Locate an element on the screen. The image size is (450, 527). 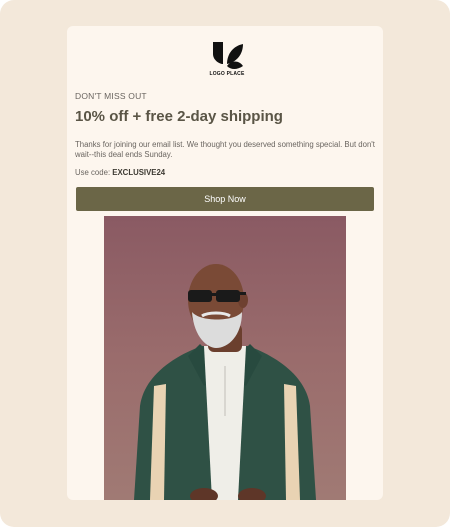
leaf-logo-icon is located at coordinates (228, 55).